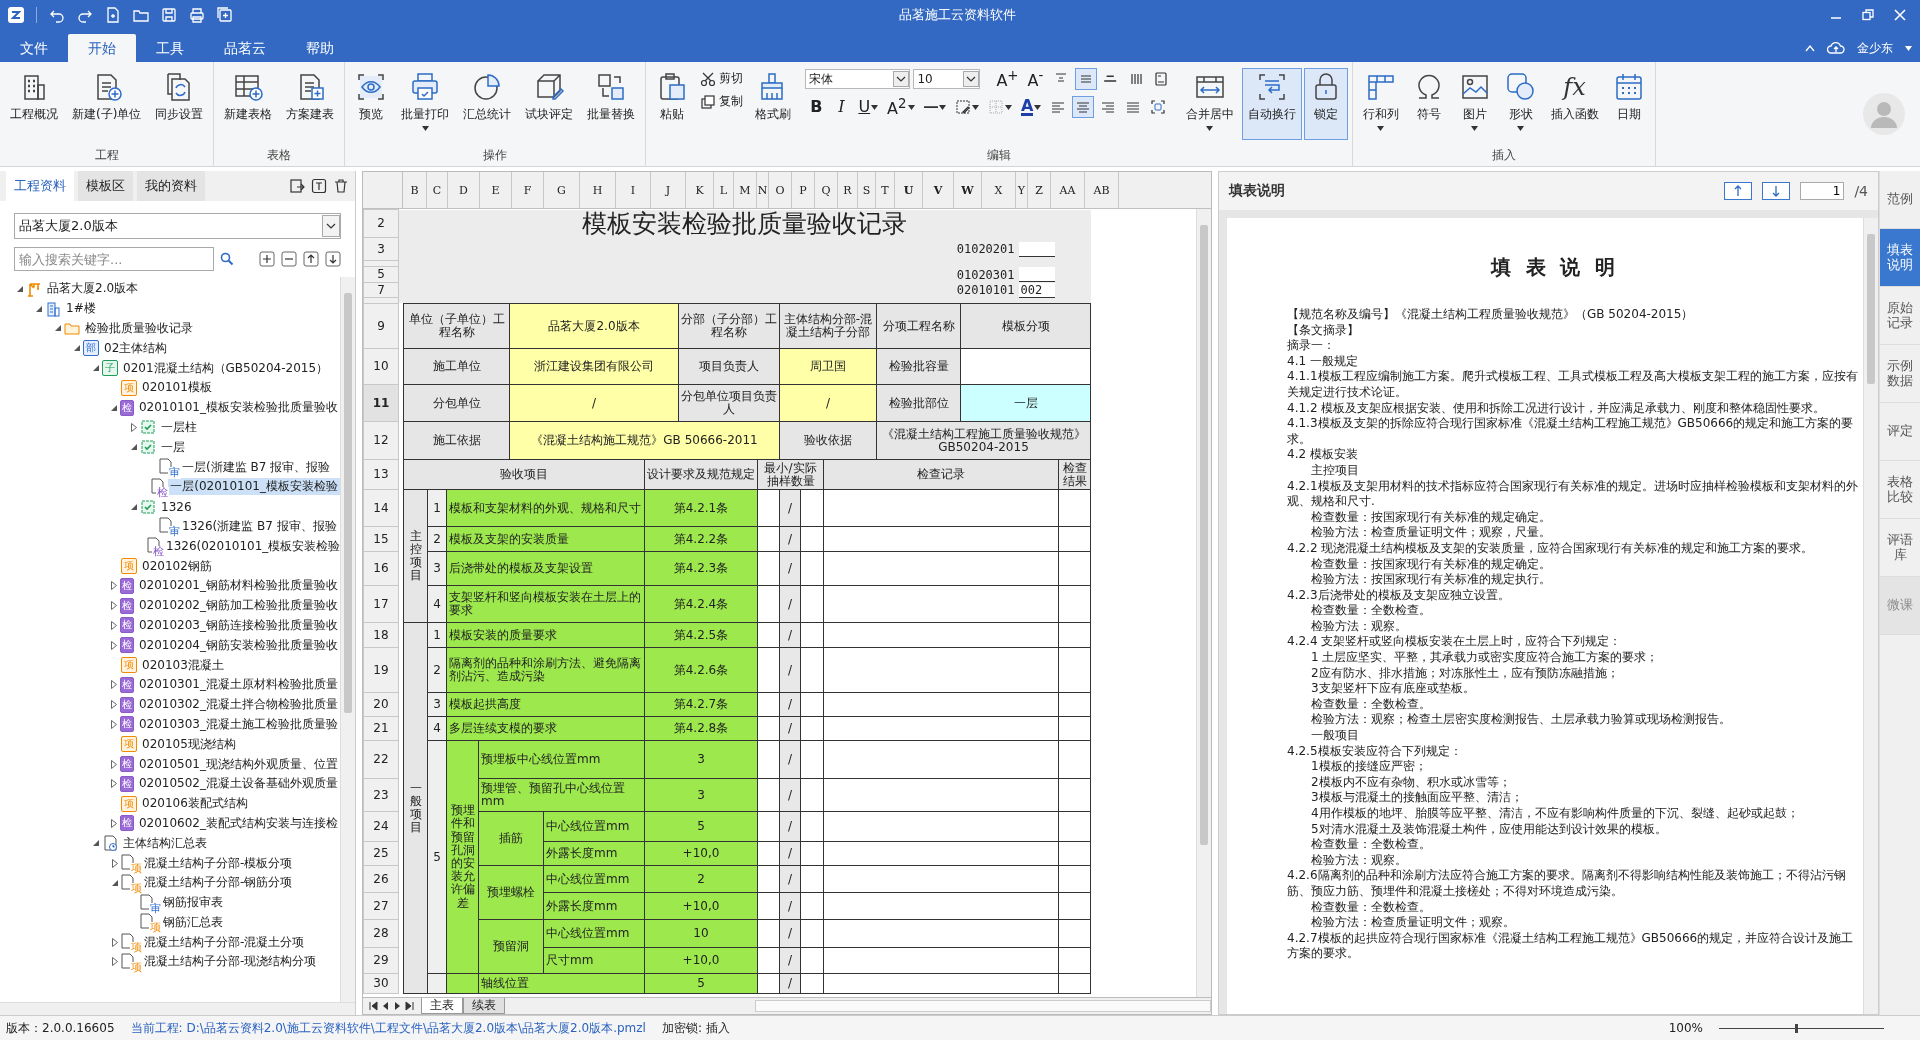 The height and width of the screenshot is (1040, 1920). What do you see at coordinates (238, 645) in the screenshot?
I see `tree-item: 02010204_钢筋安装检验批质量验收` at bounding box center [238, 645].